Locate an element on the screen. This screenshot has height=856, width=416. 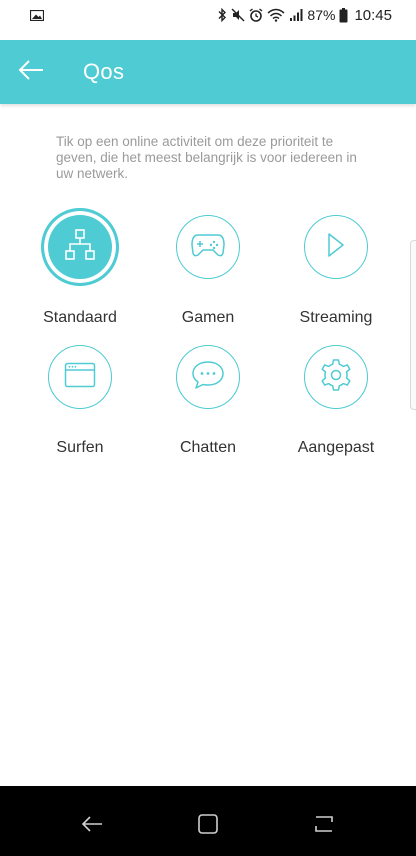
nav-home-button is located at coordinates (208, 826).